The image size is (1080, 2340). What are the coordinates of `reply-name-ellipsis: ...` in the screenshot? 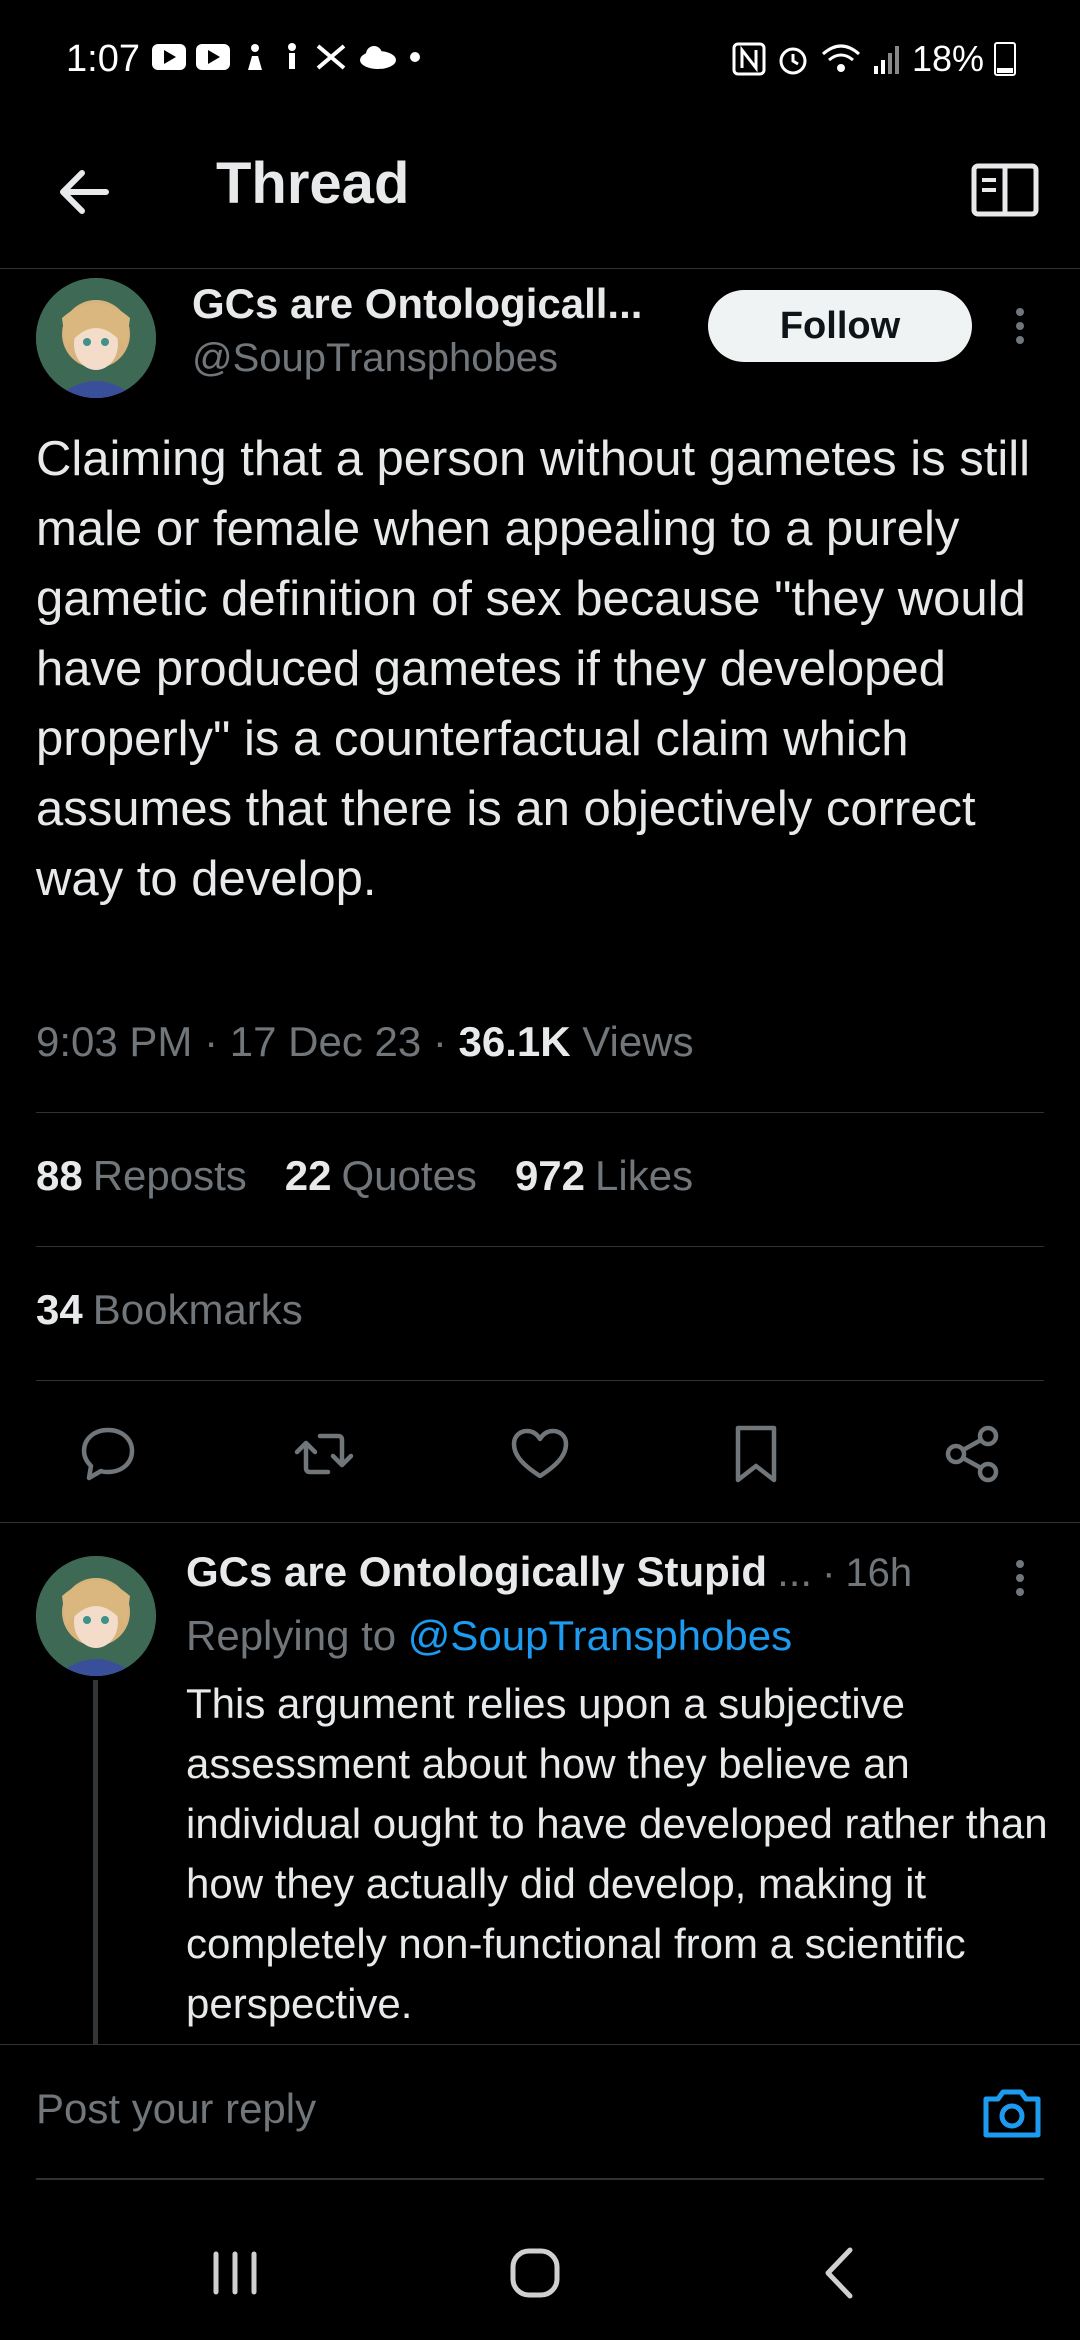 It's located at (795, 1571).